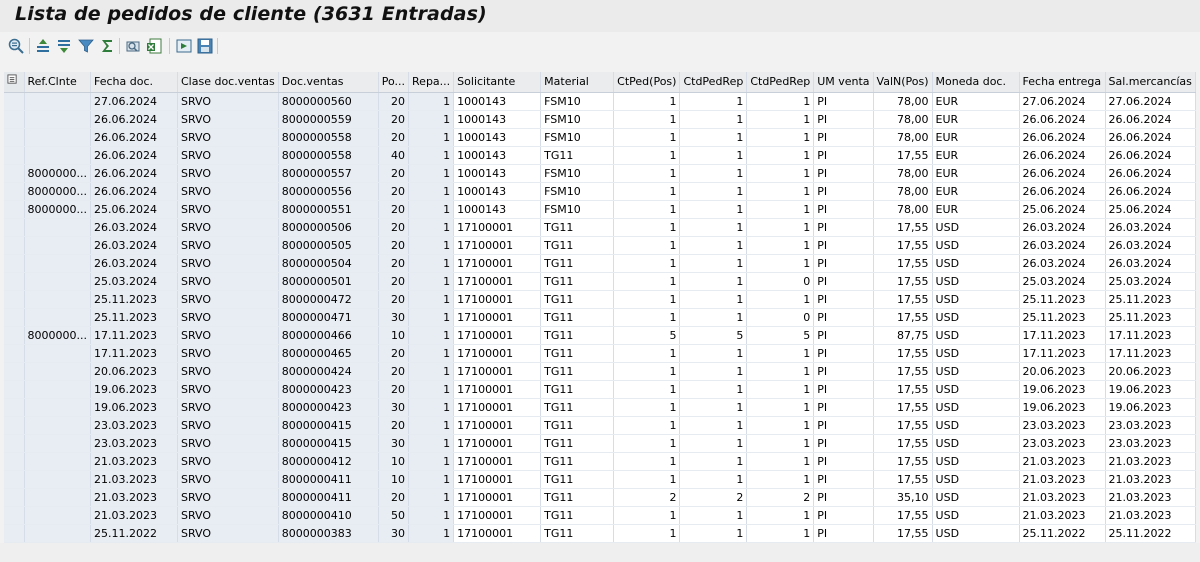  What do you see at coordinates (976, 82) in the screenshot?
I see `column-header: Moneda doc.` at bounding box center [976, 82].